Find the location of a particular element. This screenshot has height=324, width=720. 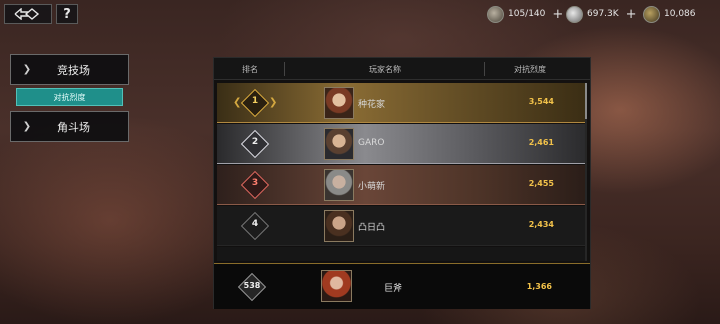

intensity-score: 2,455 is located at coordinates (541, 183).